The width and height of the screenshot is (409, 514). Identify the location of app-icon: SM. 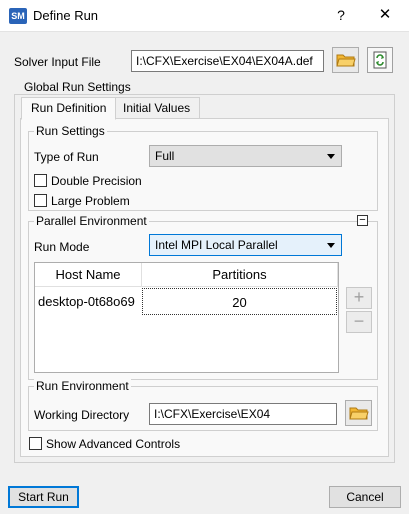
(18, 16).